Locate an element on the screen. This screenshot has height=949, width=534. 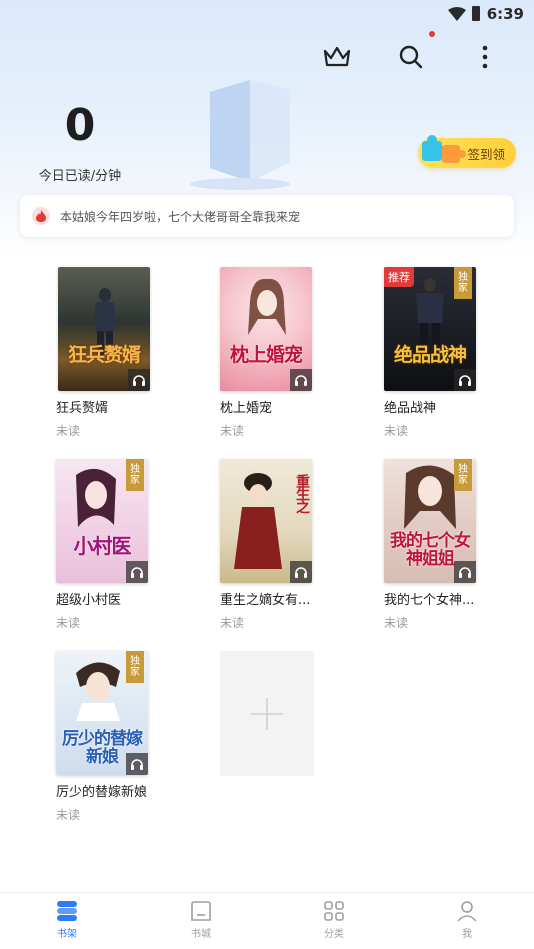
book-cover: 枕上婚宠 is located at coordinates (266, 329).